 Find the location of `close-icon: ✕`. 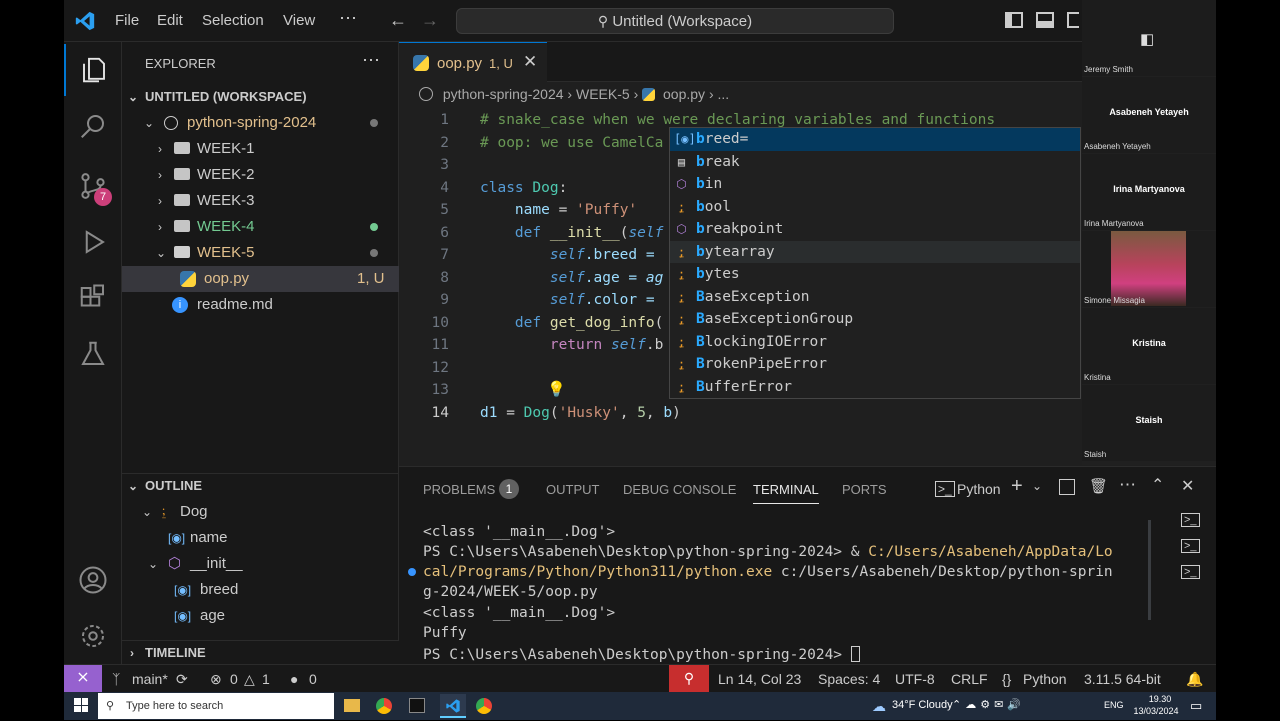

close-icon: ✕ is located at coordinates (530, 62).